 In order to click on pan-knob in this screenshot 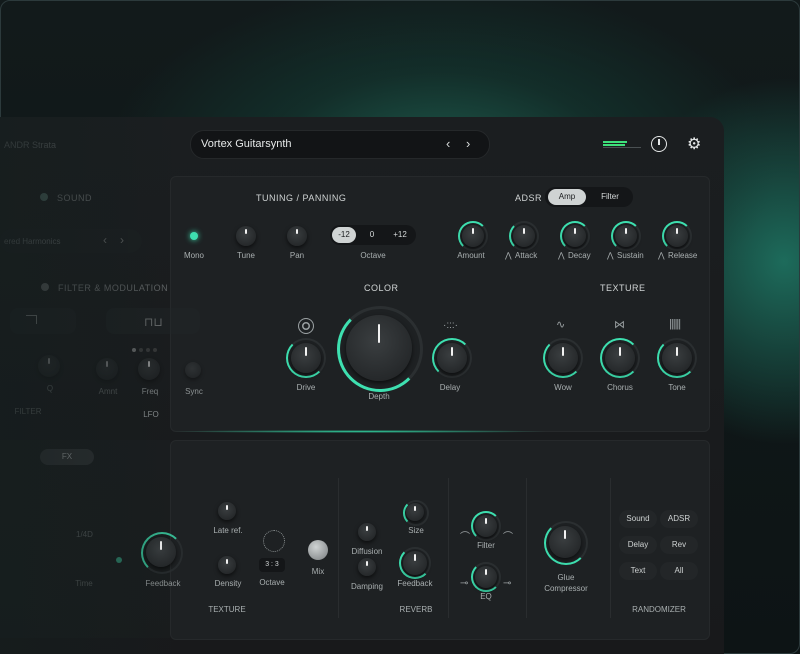, I will do `click(297, 236)`.